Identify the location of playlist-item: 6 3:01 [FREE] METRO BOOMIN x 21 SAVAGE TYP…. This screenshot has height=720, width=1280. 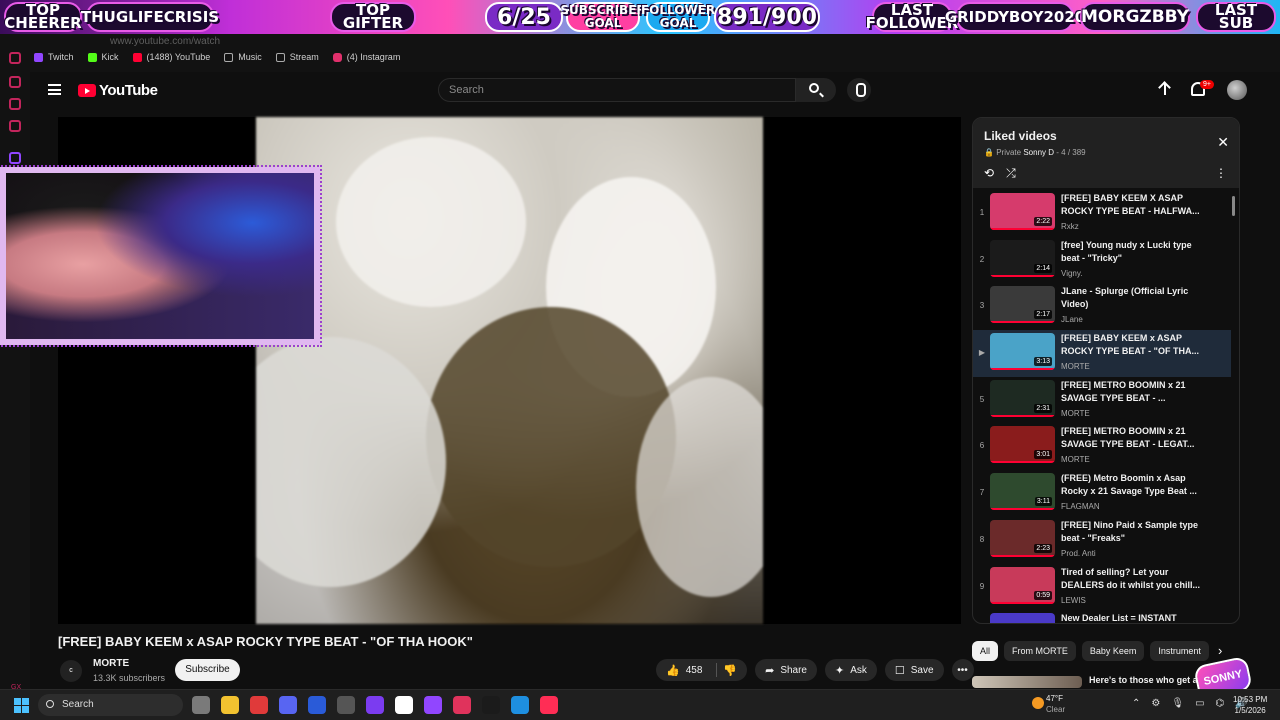
(1102, 446).